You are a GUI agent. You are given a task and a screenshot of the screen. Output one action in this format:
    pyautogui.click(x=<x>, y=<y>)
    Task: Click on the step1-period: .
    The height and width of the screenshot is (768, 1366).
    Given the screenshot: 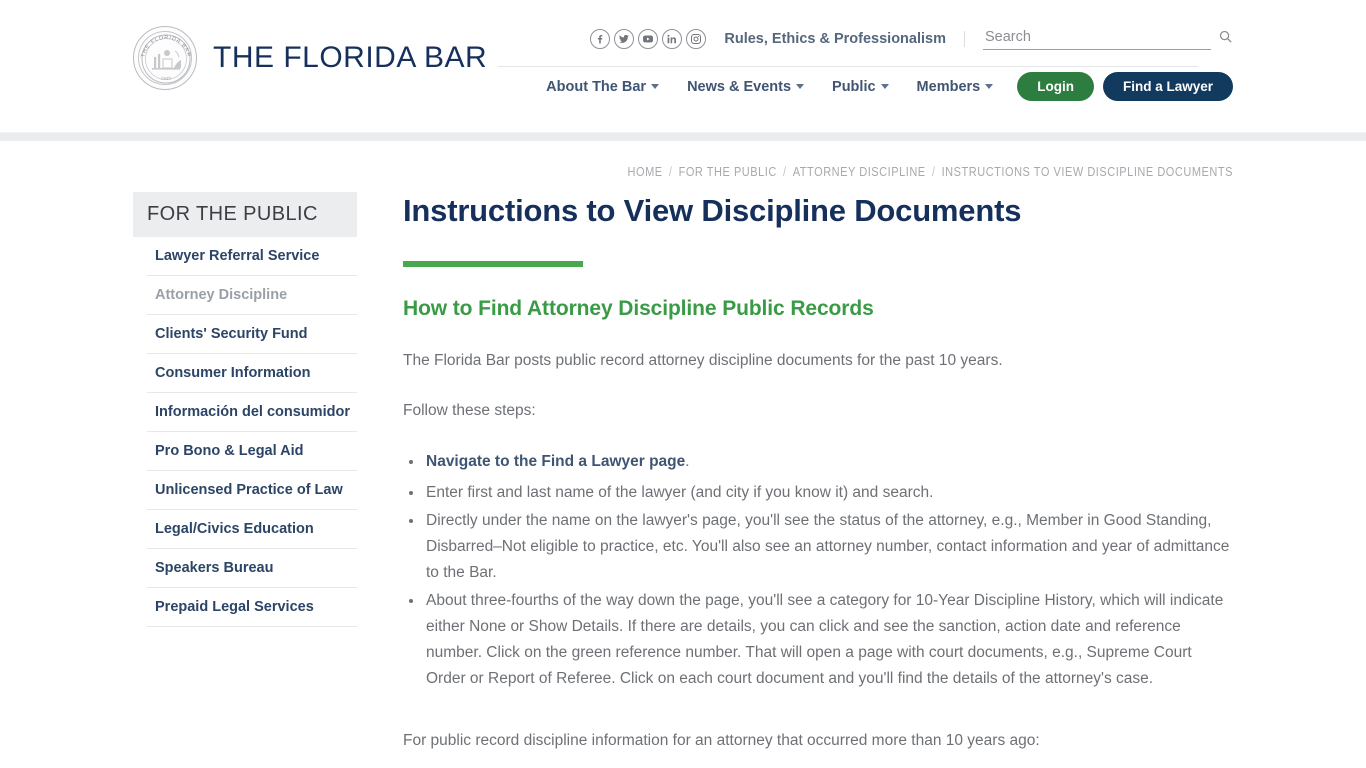 What is the action you would take?
    pyautogui.click(x=687, y=462)
    